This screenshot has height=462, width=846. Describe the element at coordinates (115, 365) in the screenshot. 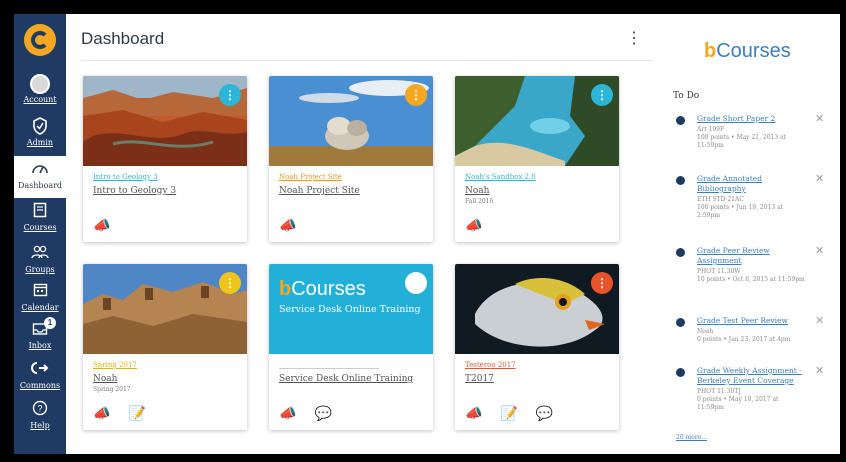

I see `course-short-name: Spring 2017` at that location.